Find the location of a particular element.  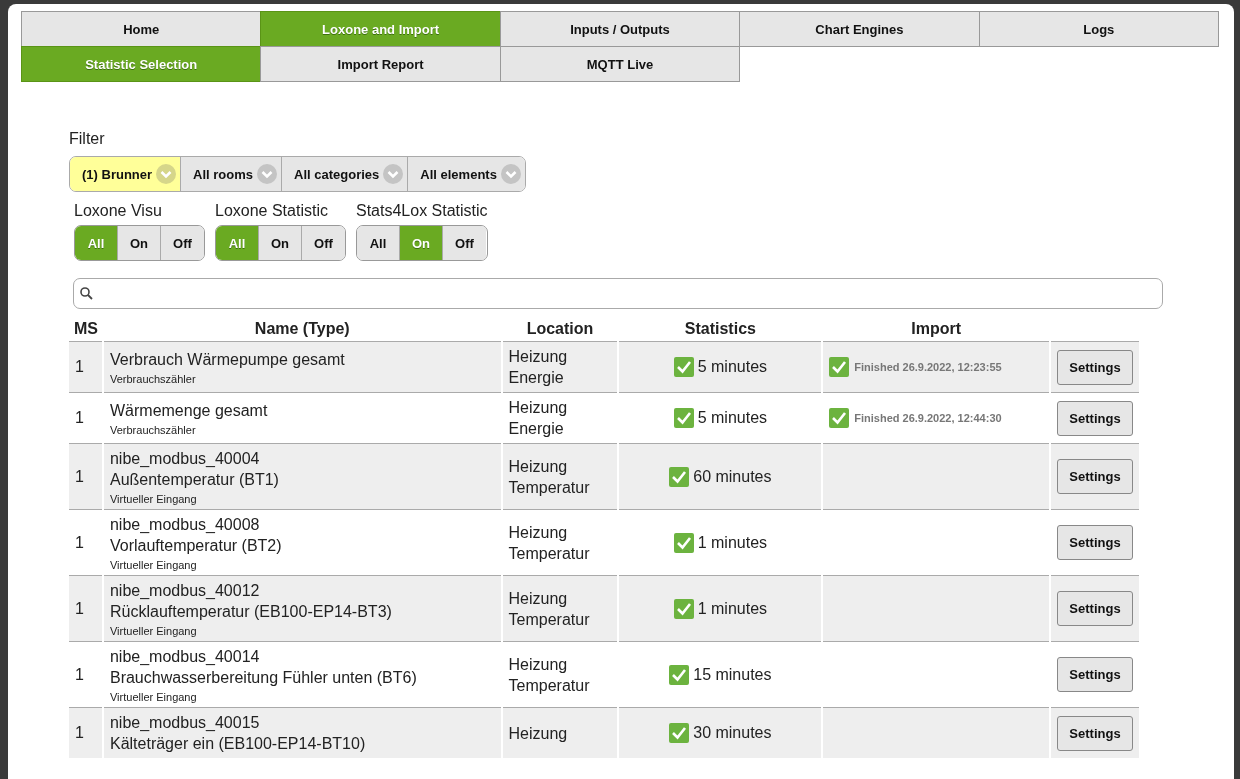

toggle-label: Loxone Statistic is located at coordinates (272, 211).